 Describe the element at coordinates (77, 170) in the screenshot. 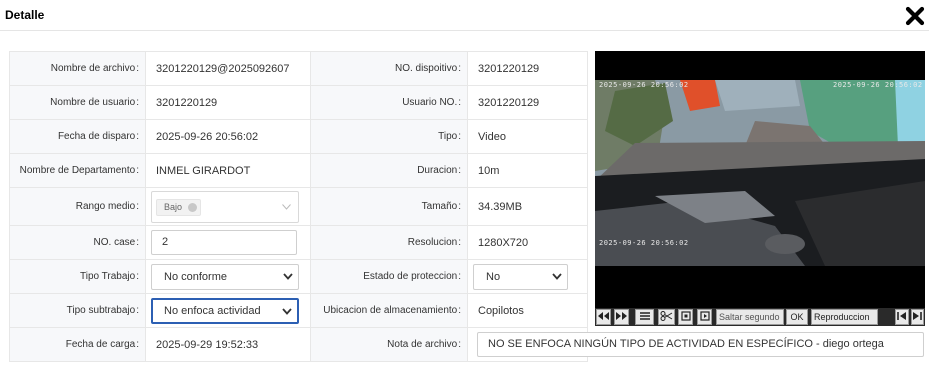

I see `department-label: Nombre de Departamento:` at that location.